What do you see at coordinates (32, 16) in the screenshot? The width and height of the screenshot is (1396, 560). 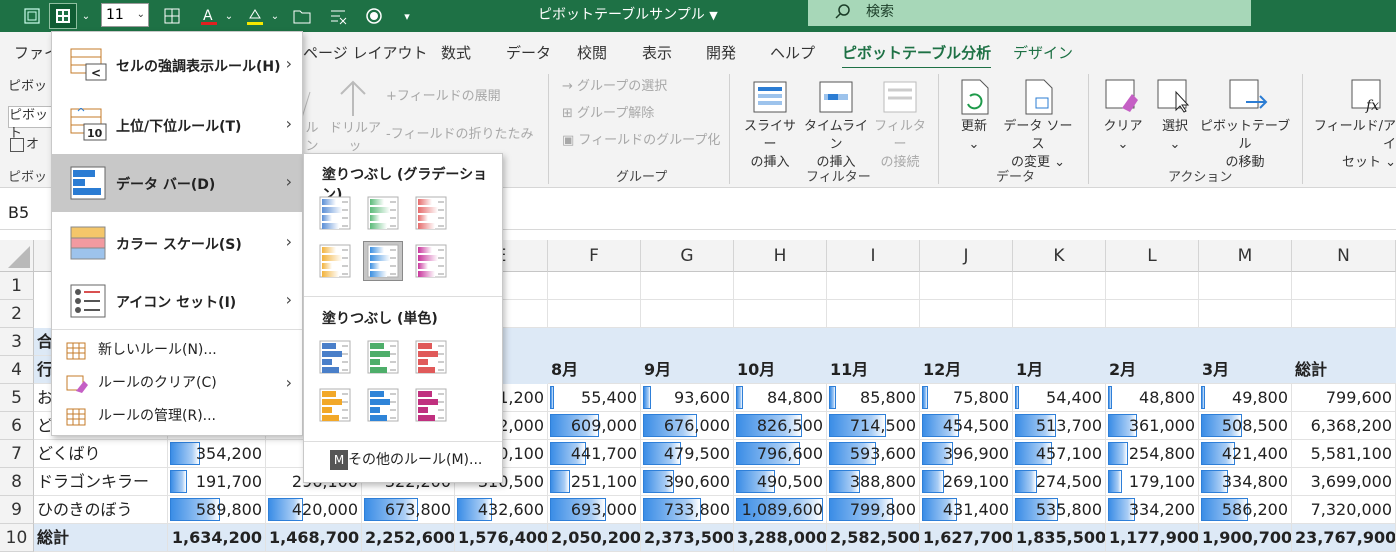 I see `autosave-icon` at bounding box center [32, 16].